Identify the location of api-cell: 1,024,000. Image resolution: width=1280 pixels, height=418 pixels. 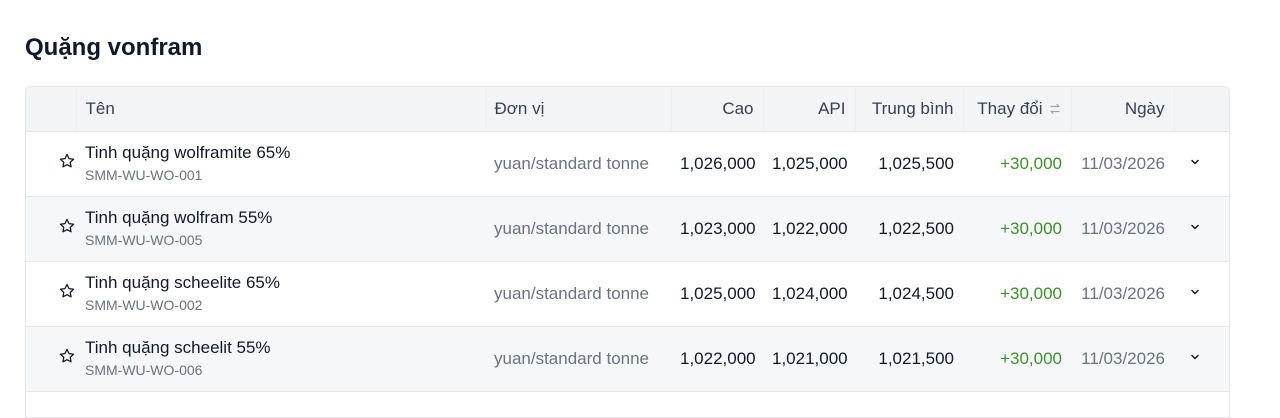
(810, 293).